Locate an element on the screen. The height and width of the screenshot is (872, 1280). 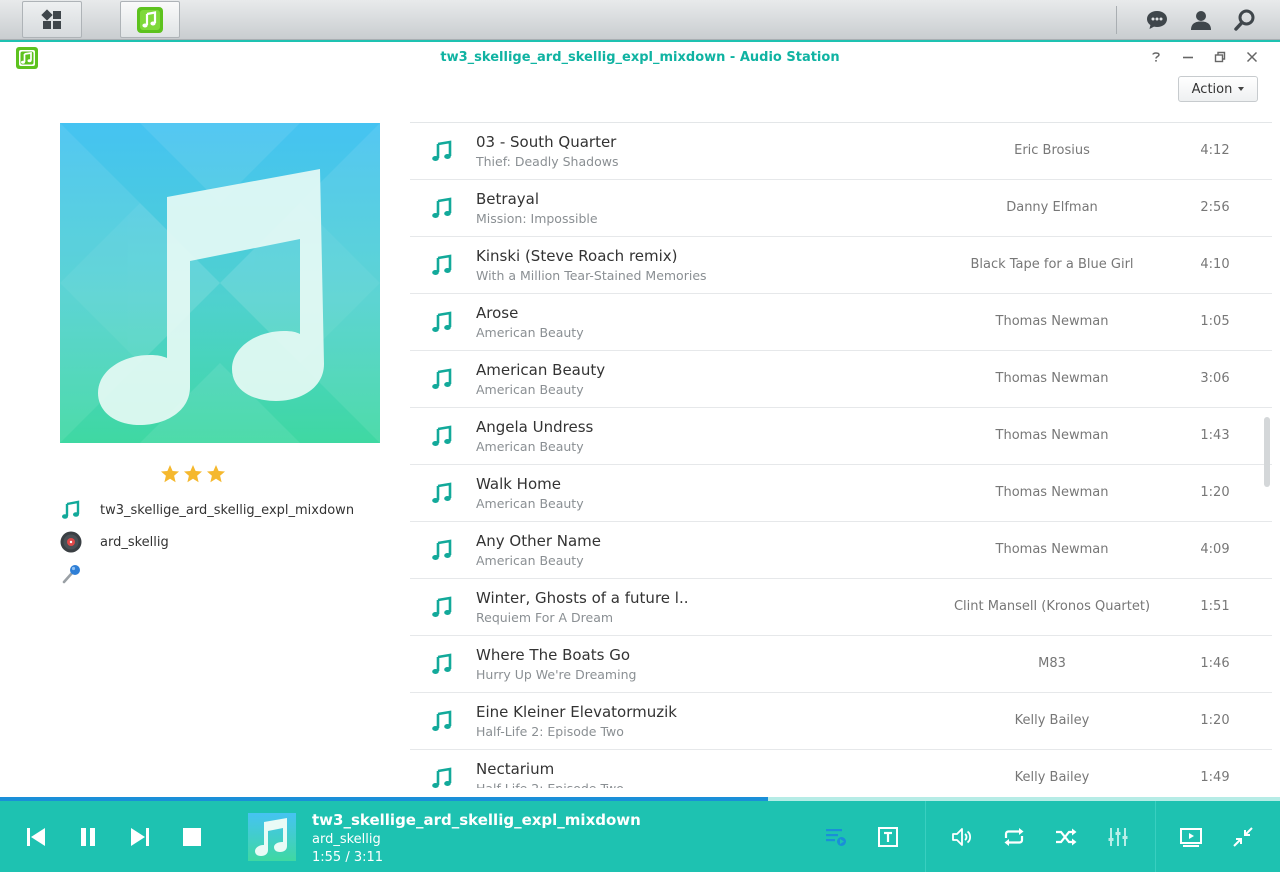
playlist-icon is located at coordinates (836, 837).